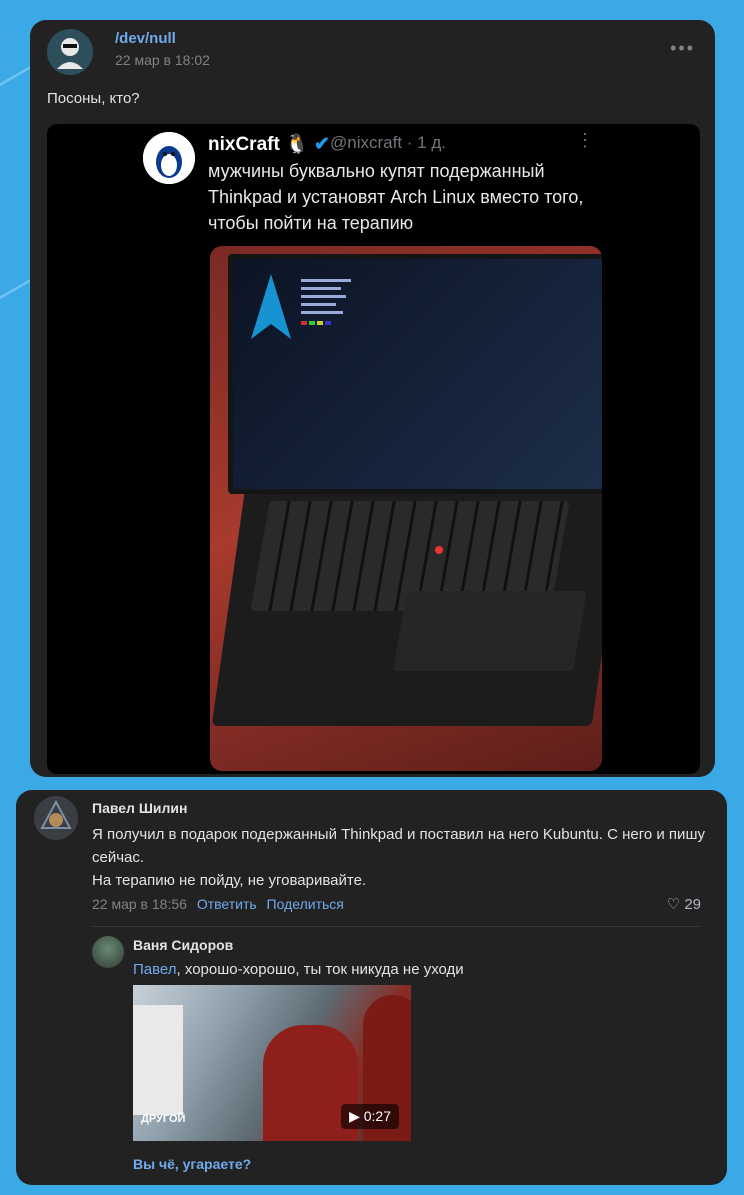 The width and height of the screenshot is (744, 1195). I want to click on laptop-screen, so click(415, 374).